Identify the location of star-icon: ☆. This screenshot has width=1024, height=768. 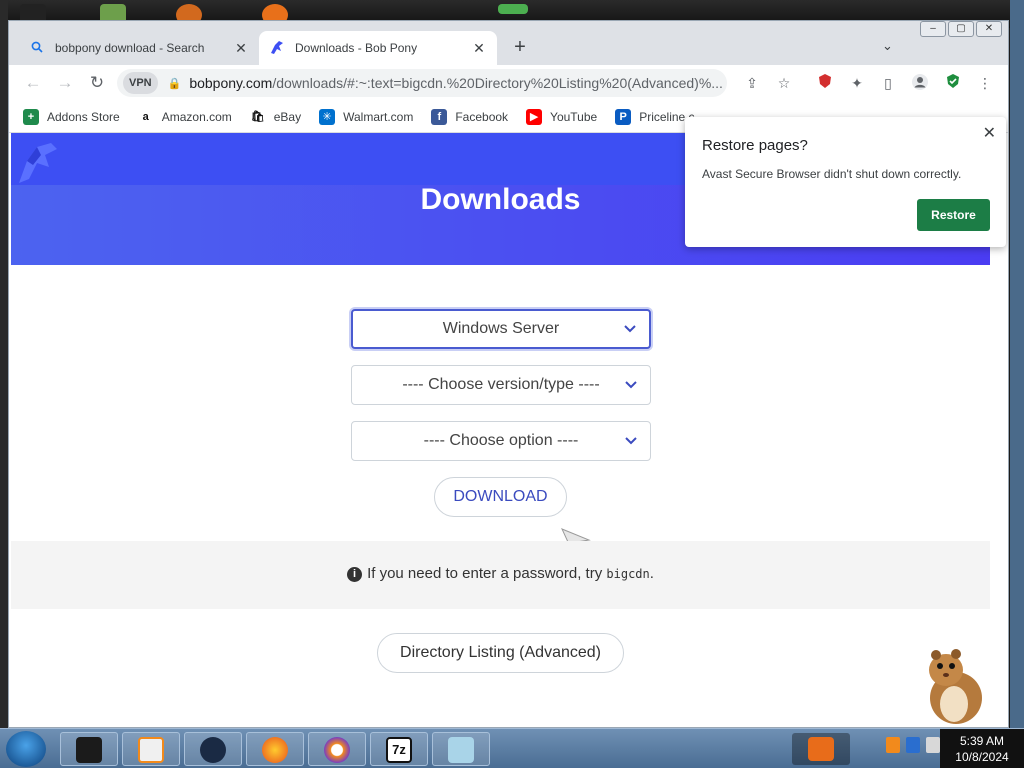
(784, 83).